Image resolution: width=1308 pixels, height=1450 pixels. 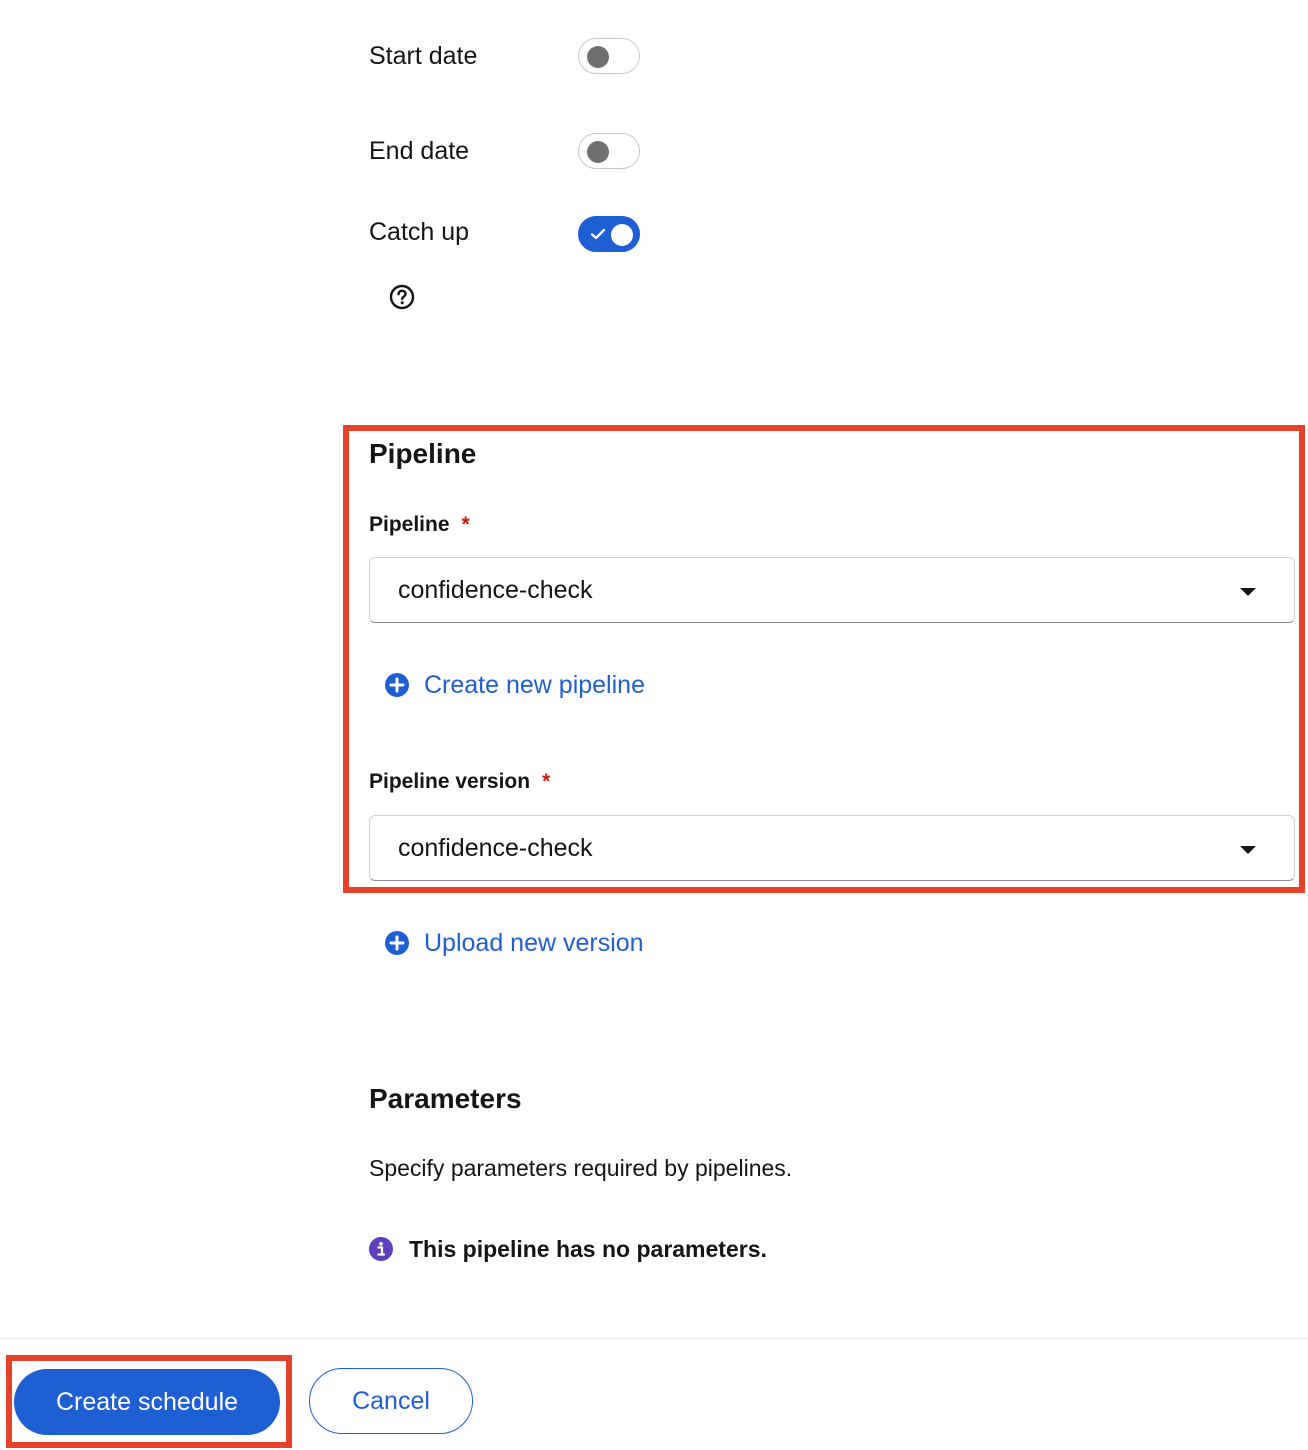 I want to click on pipeline-field-label: Pipeline *, so click(x=419, y=525).